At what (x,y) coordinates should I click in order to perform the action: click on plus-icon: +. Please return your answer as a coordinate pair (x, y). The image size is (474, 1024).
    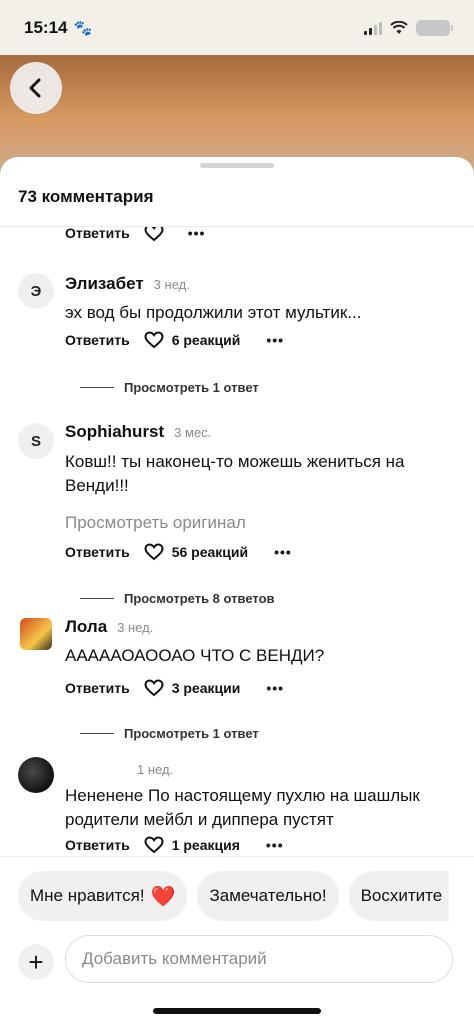
    Looking at the image, I should click on (36, 962).